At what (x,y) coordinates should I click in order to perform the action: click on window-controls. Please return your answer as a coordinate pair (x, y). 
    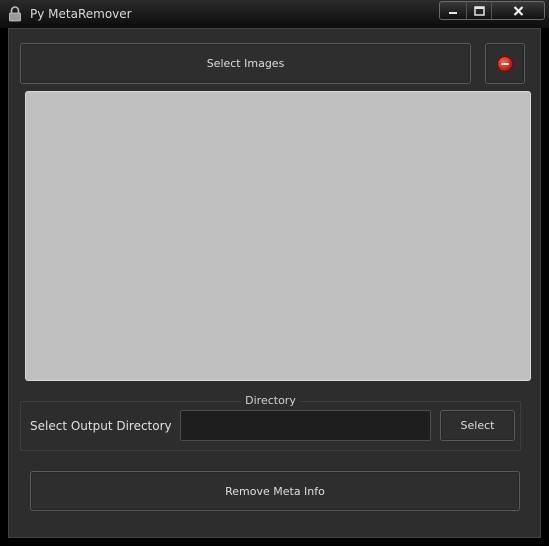
    Looking at the image, I should click on (492, 10).